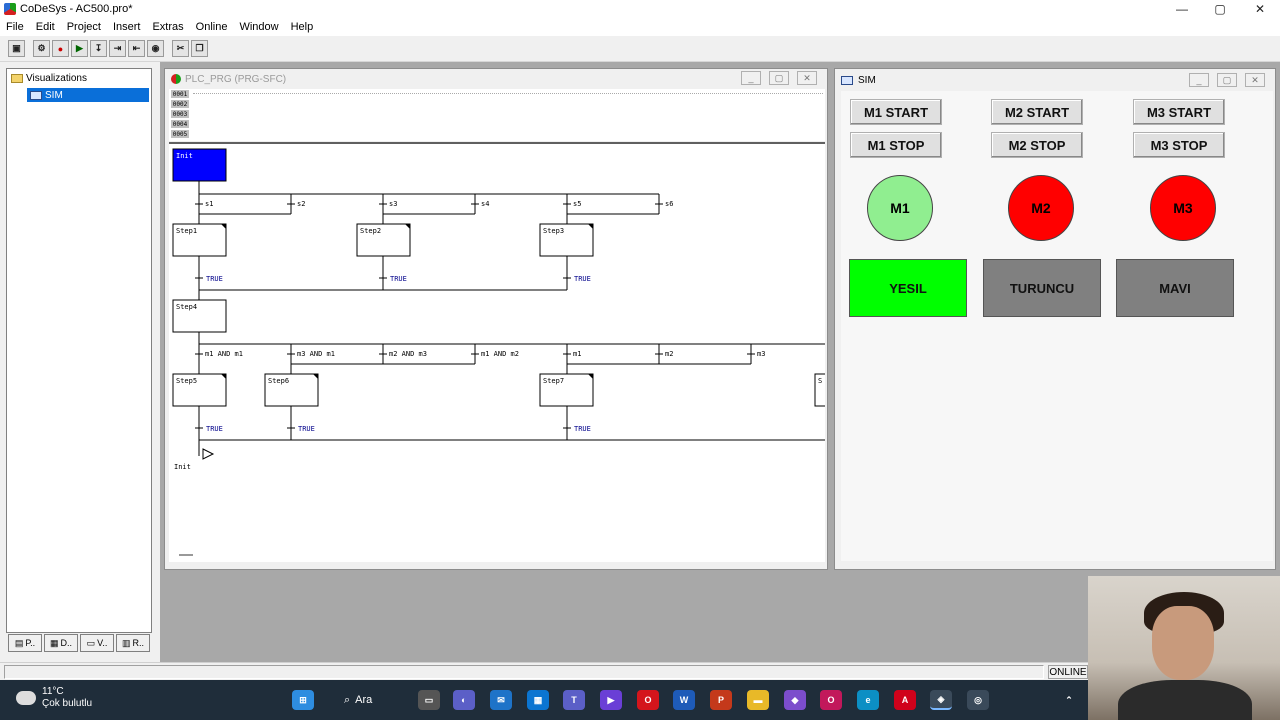 The image size is (1280, 720). What do you see at coordinates (524, 672) in the screenshot?
I see `status-message-area` at bounding box center [524, 672].